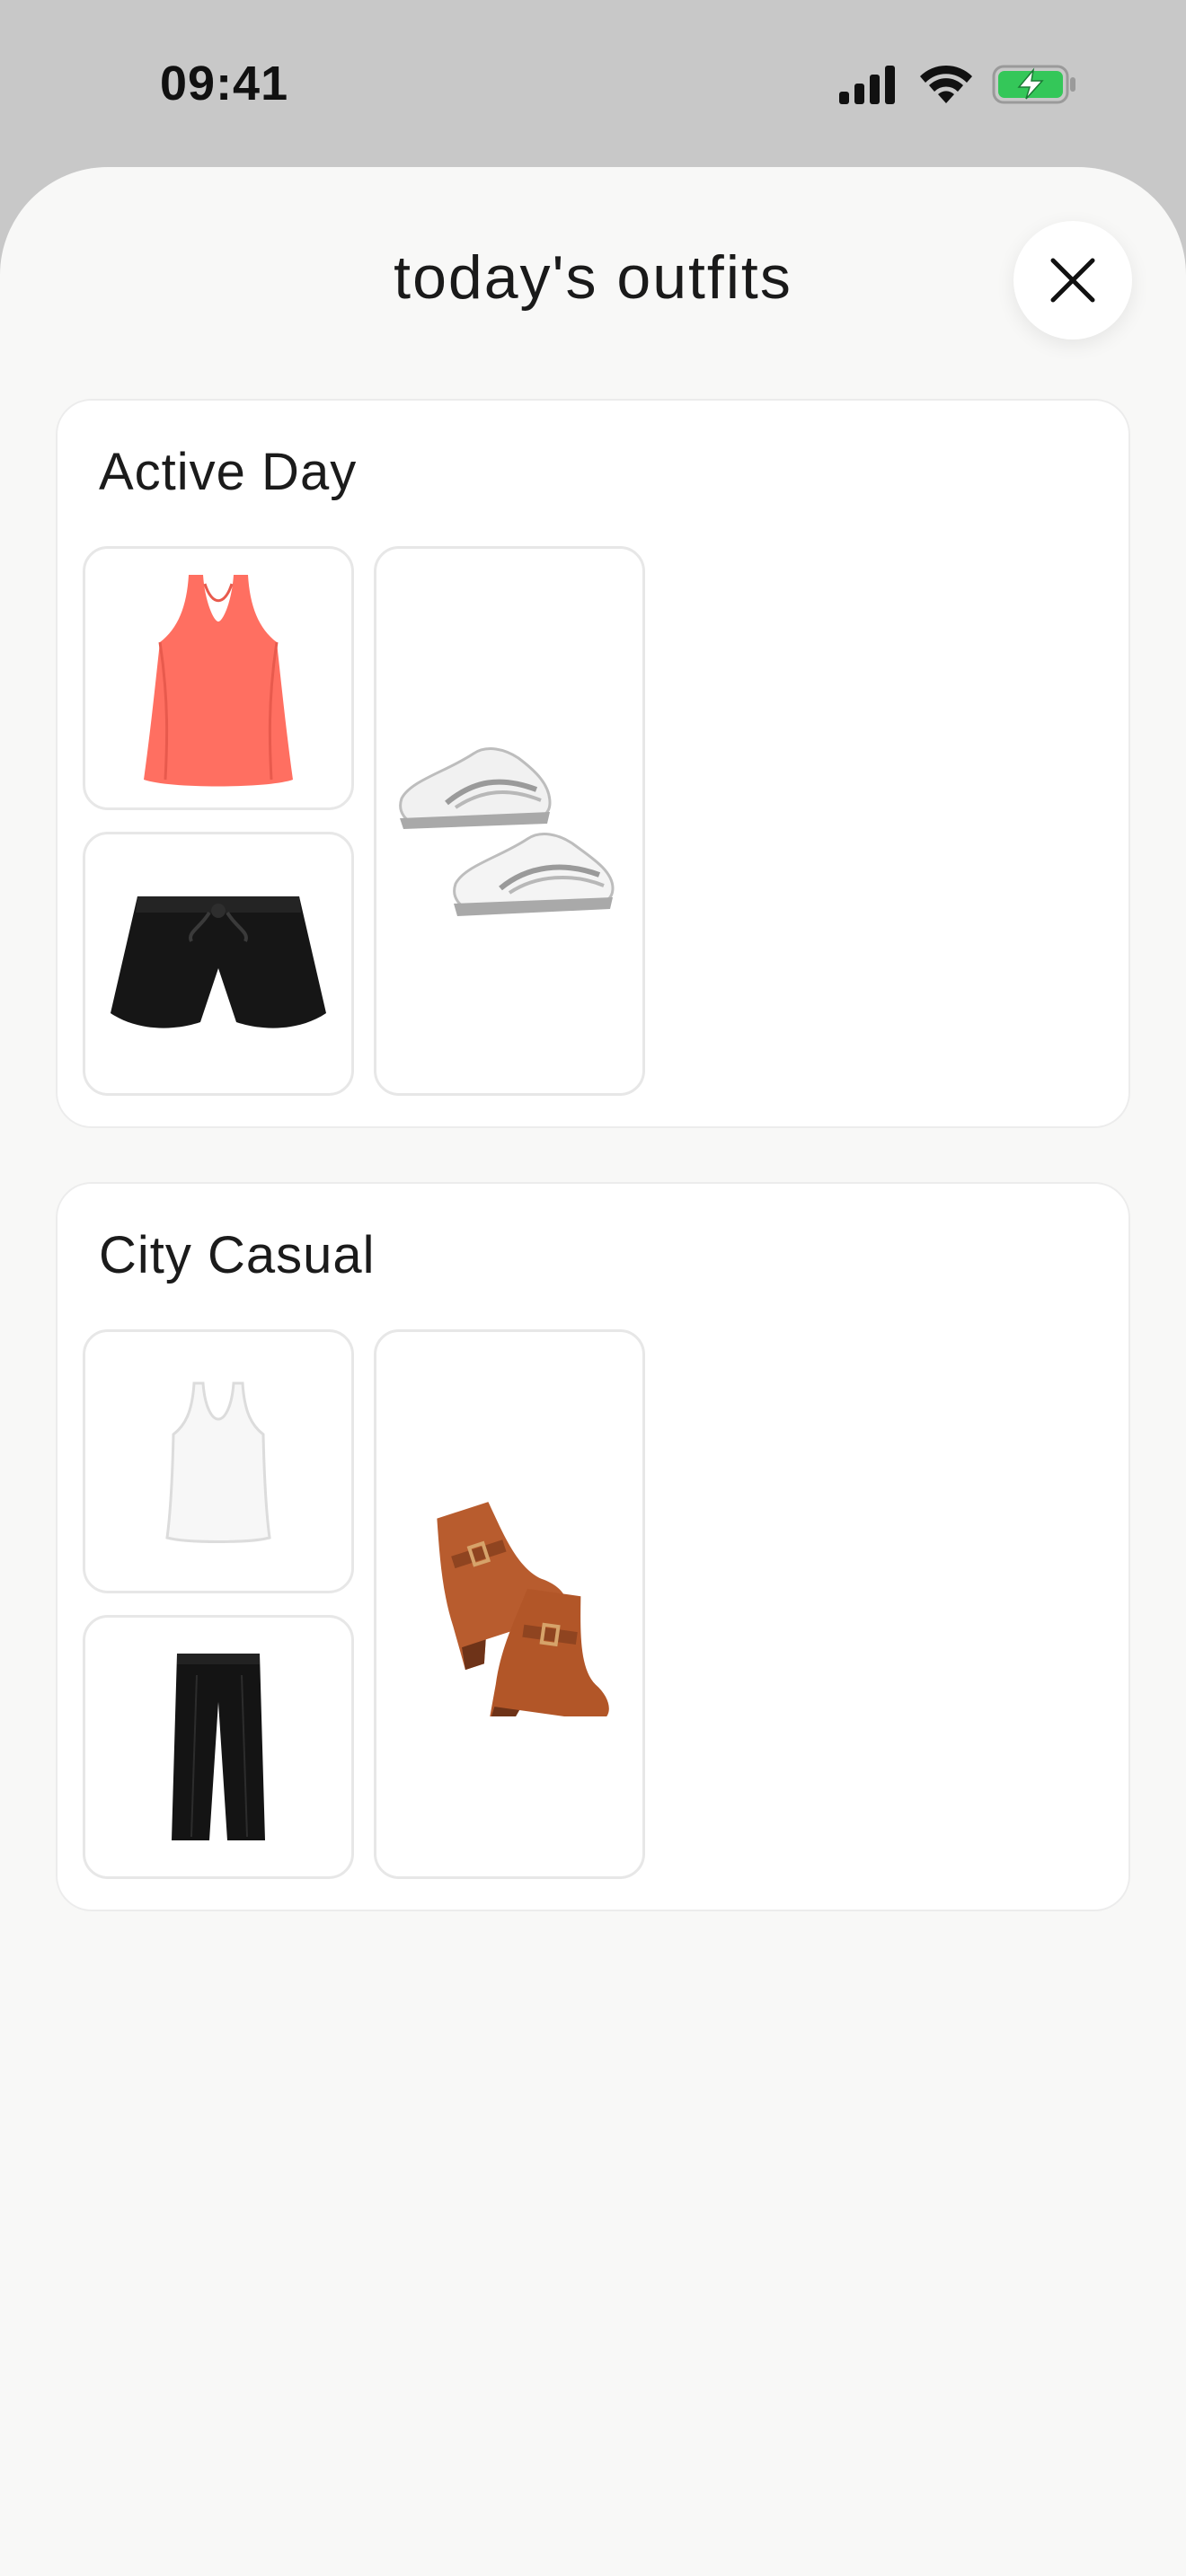 The width and height of the screenshot is (1186, 2576). What do you see at coordinates (946, 84) in the screenshot?
I see `wifi-icon` at bounding box center [946, 84].